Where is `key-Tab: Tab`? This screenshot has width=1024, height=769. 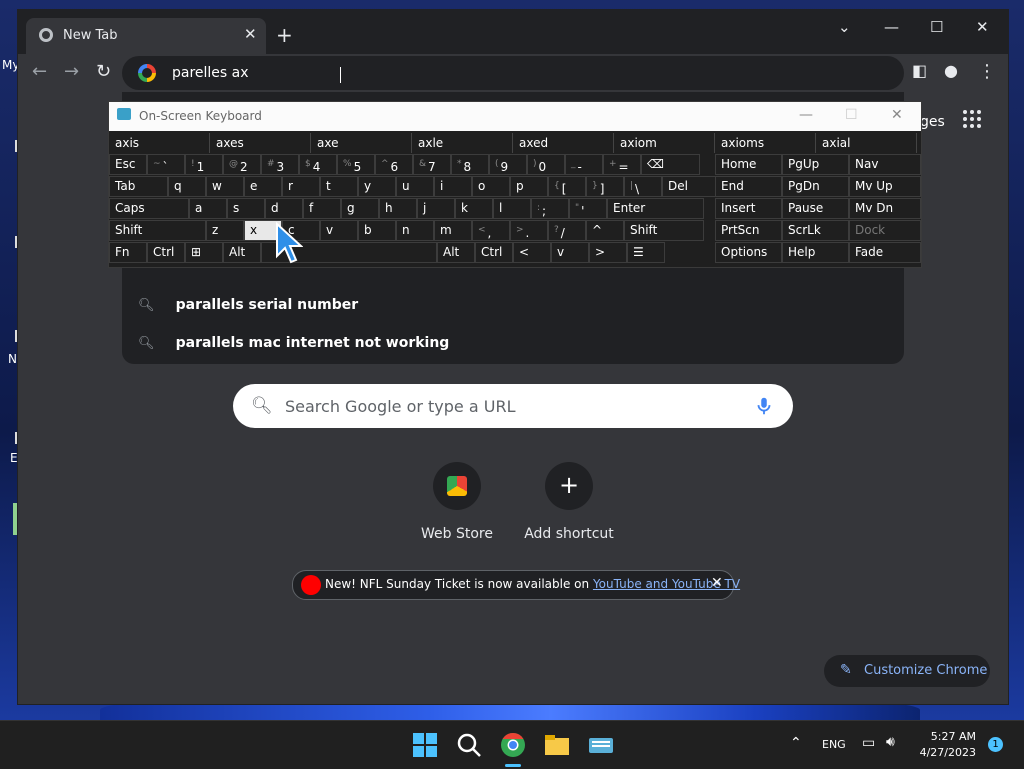 key-Tab: Tab is located at coordinates (138, 186).